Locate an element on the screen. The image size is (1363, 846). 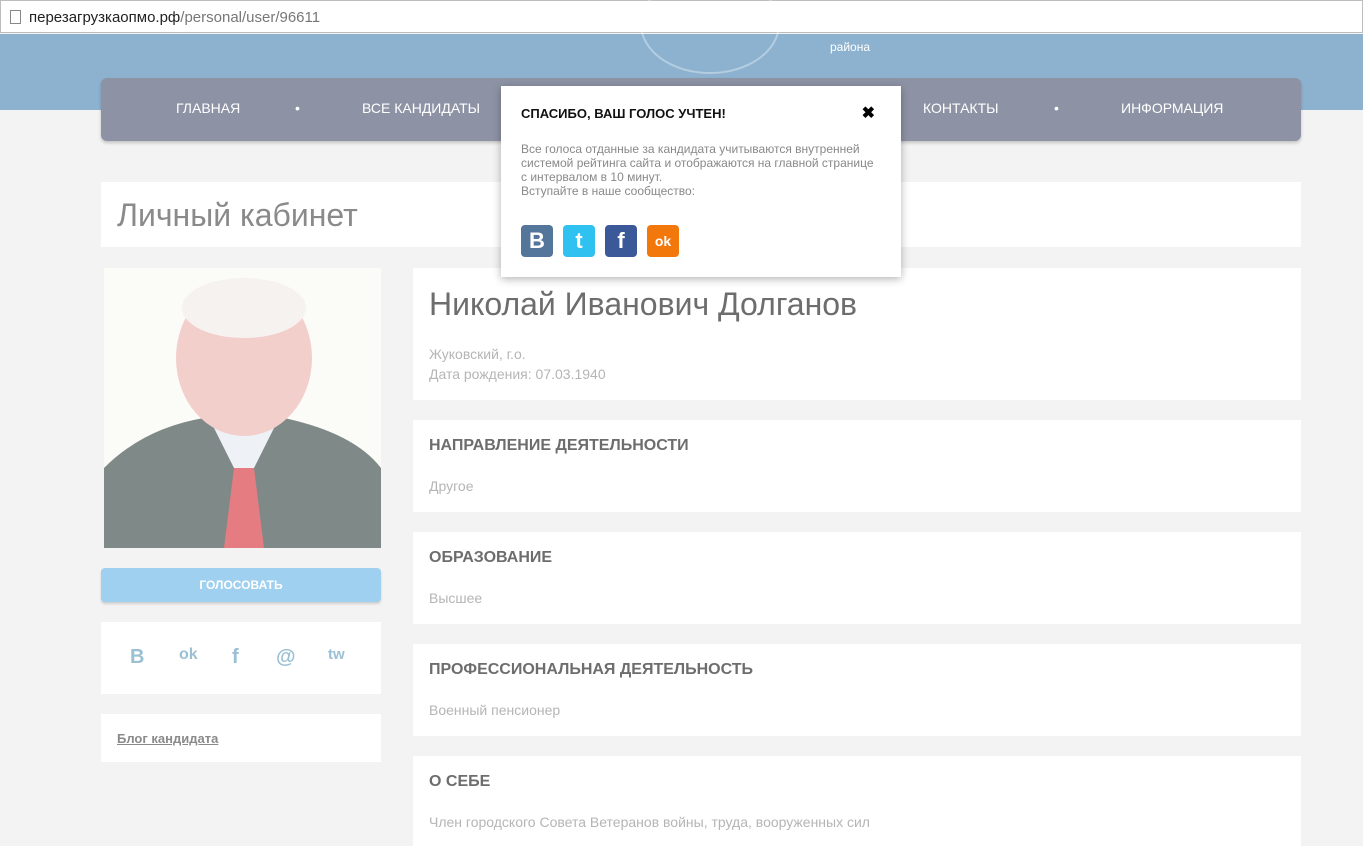
twitter-icon: t is located at coordinates (579, 241).